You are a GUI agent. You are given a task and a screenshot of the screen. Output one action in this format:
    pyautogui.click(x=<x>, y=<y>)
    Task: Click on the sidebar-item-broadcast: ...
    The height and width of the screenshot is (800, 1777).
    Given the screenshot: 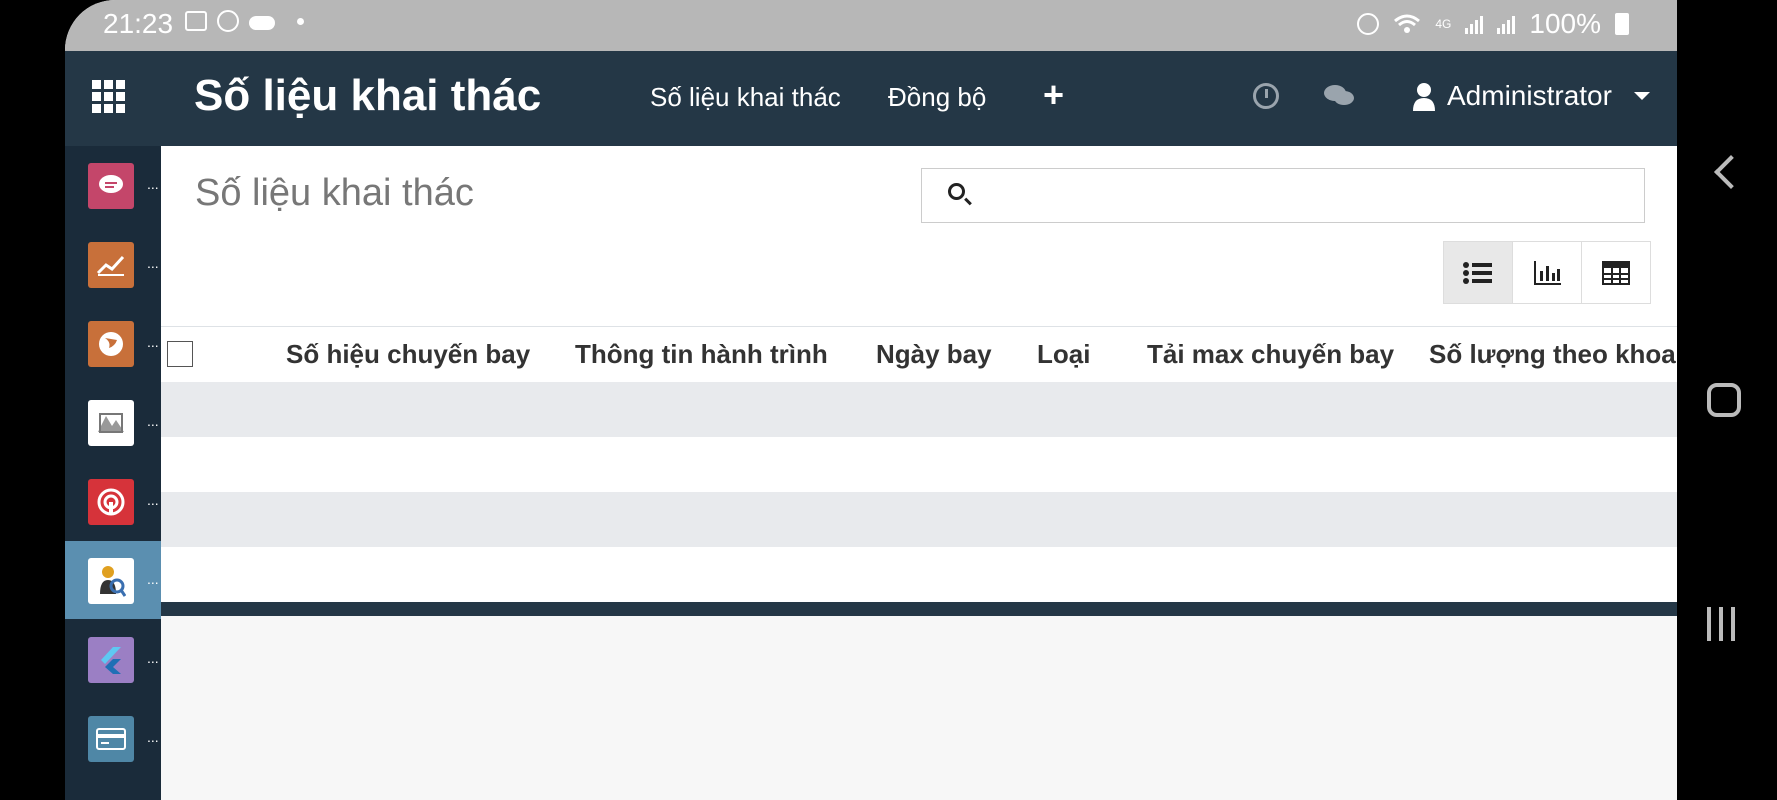 What is the action you would take?
    pyautogui.click(x=113, y=501)
    